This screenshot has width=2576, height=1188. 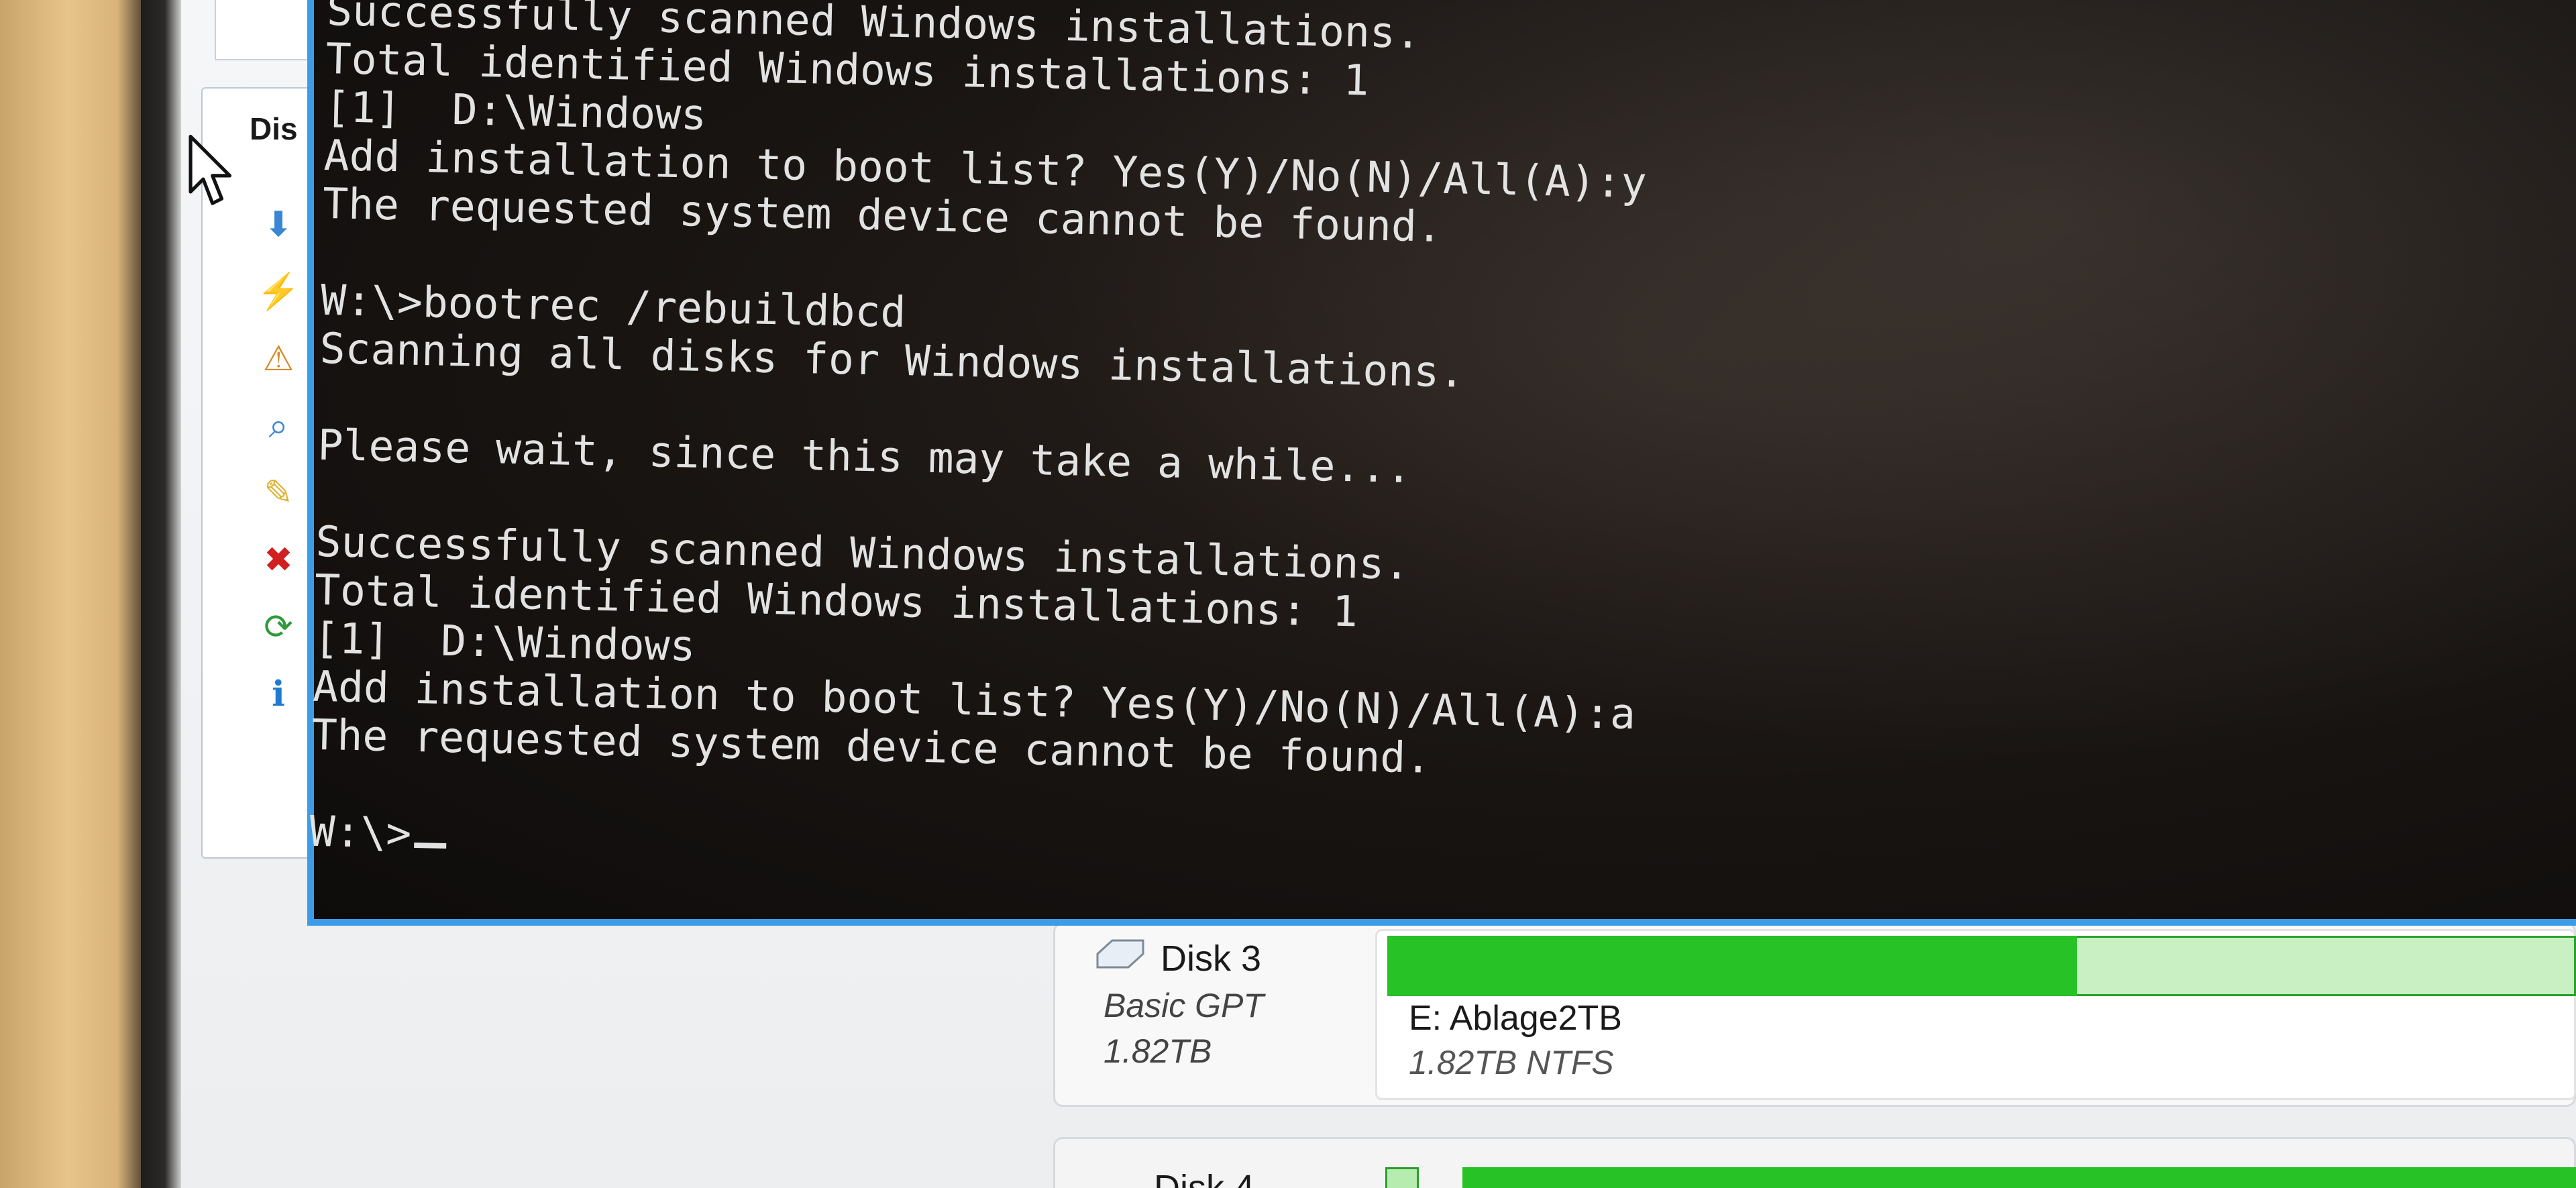 What do you see at coordinates (1515, 1018) in the screenshot?
I see `volume-name: E: Ablage2TB` at bounding box center [1515, 1018].